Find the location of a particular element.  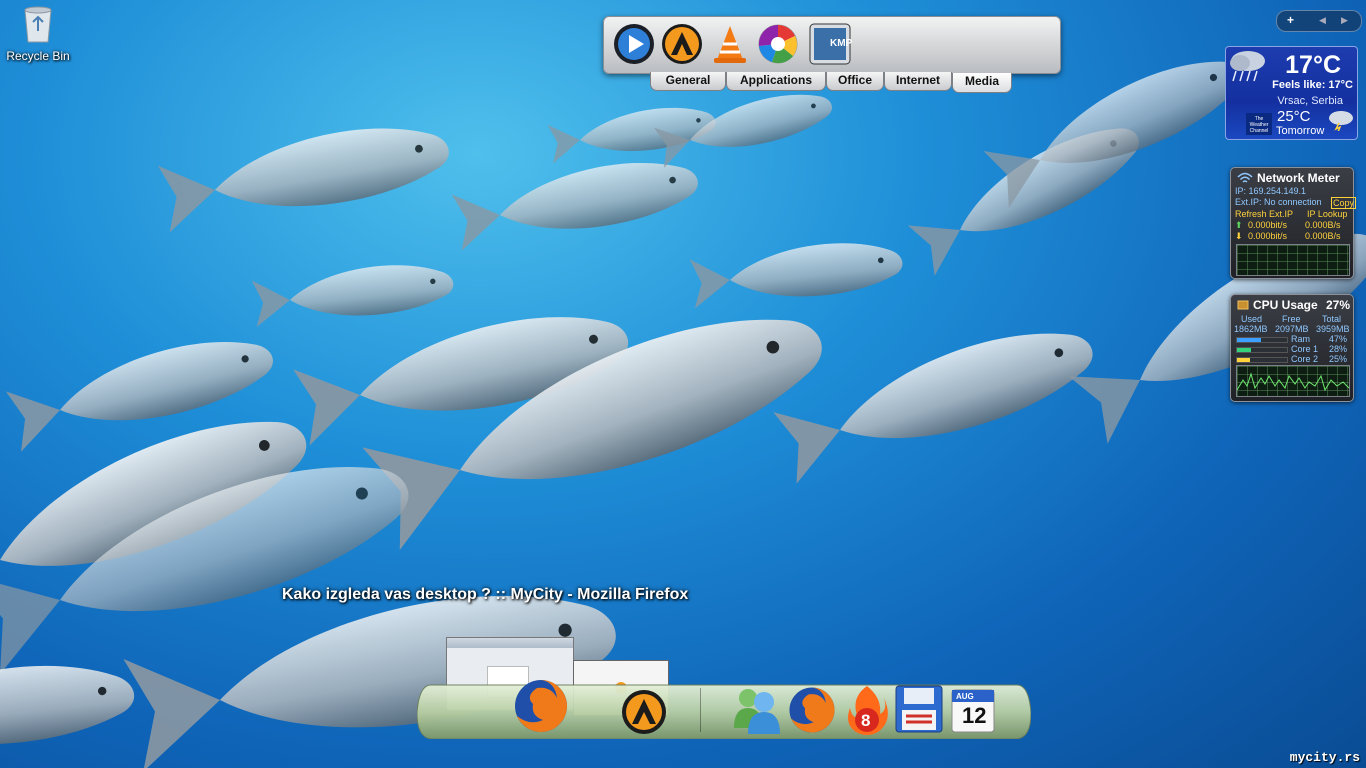

ram-bar is located at coordinates (1262, 340).